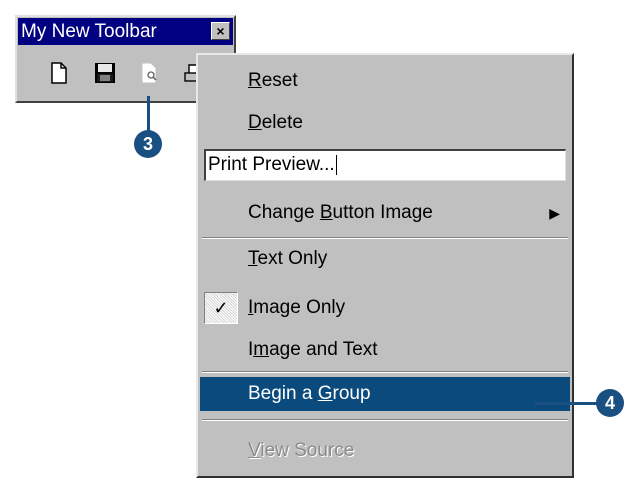  What do you see at coordinates (105, 73) in the screenshot?
I see `save-icon` at bounding box center [105, 73].